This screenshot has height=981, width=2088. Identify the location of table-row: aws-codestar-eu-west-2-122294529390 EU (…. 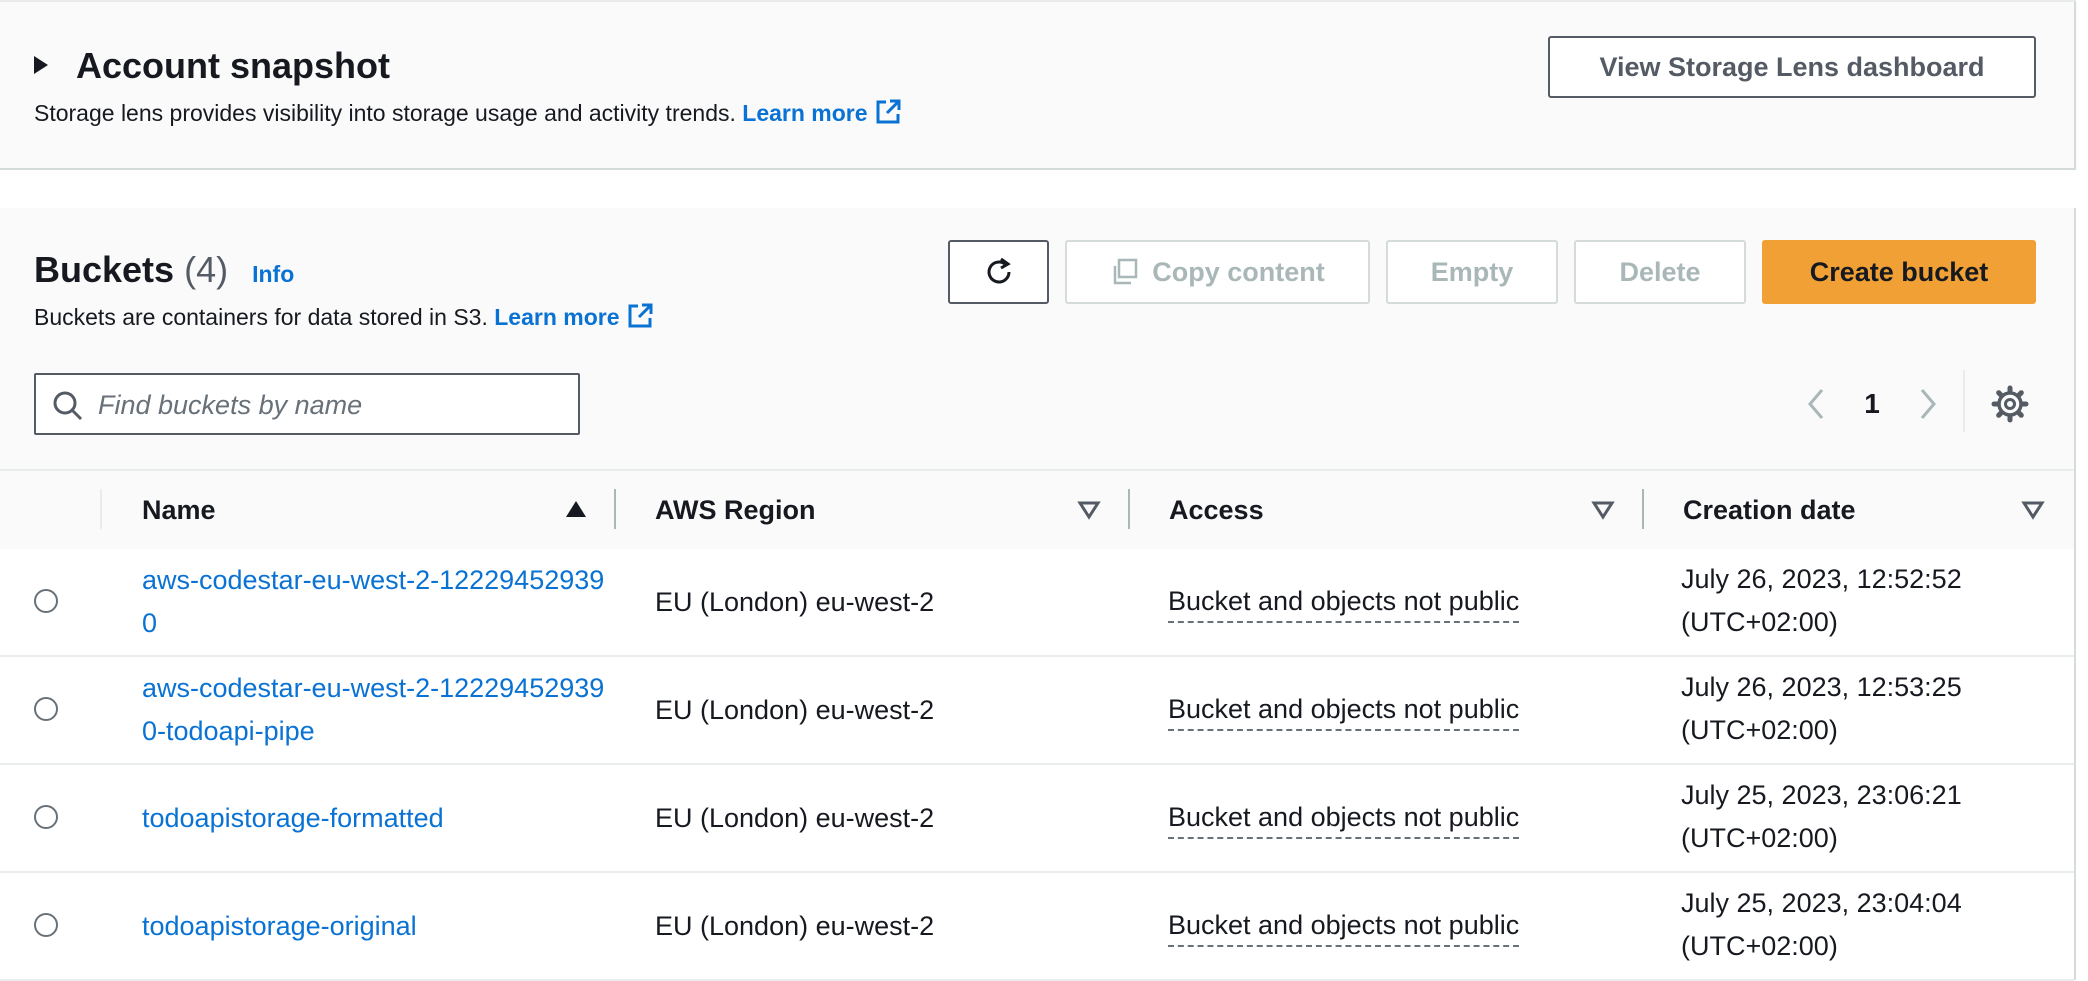
(1037, 603).